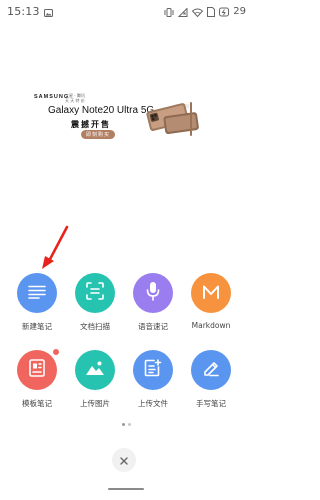 The image size is (320, 500). Describe the element at coordinates (198, 11) in the screenshot. I see `wifi-icon` at that location.